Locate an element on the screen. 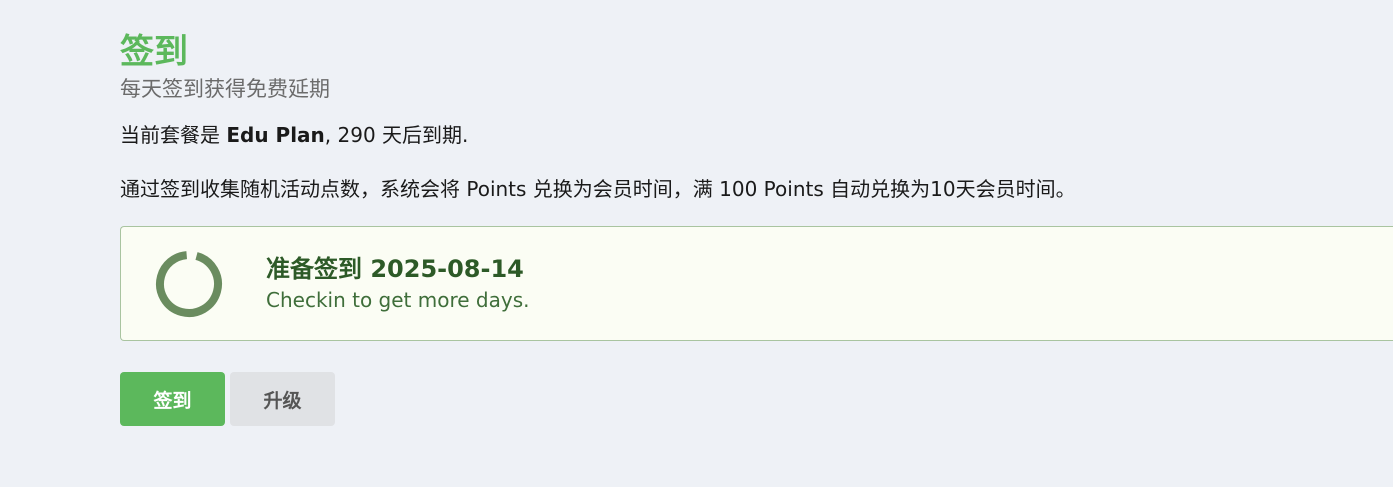 Image resolution: width=1393 pixels, height=487 pixels. upgrade-button: 升级 is located at coordinates (282, 399).